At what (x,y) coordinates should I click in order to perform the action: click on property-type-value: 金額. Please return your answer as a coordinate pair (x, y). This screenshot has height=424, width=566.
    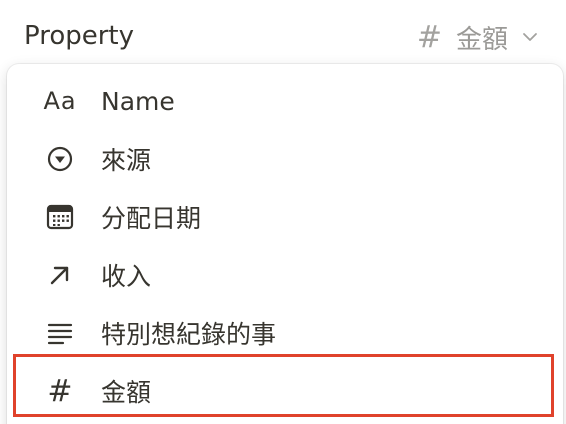
    Looking at the image, I should click on (481, 39).